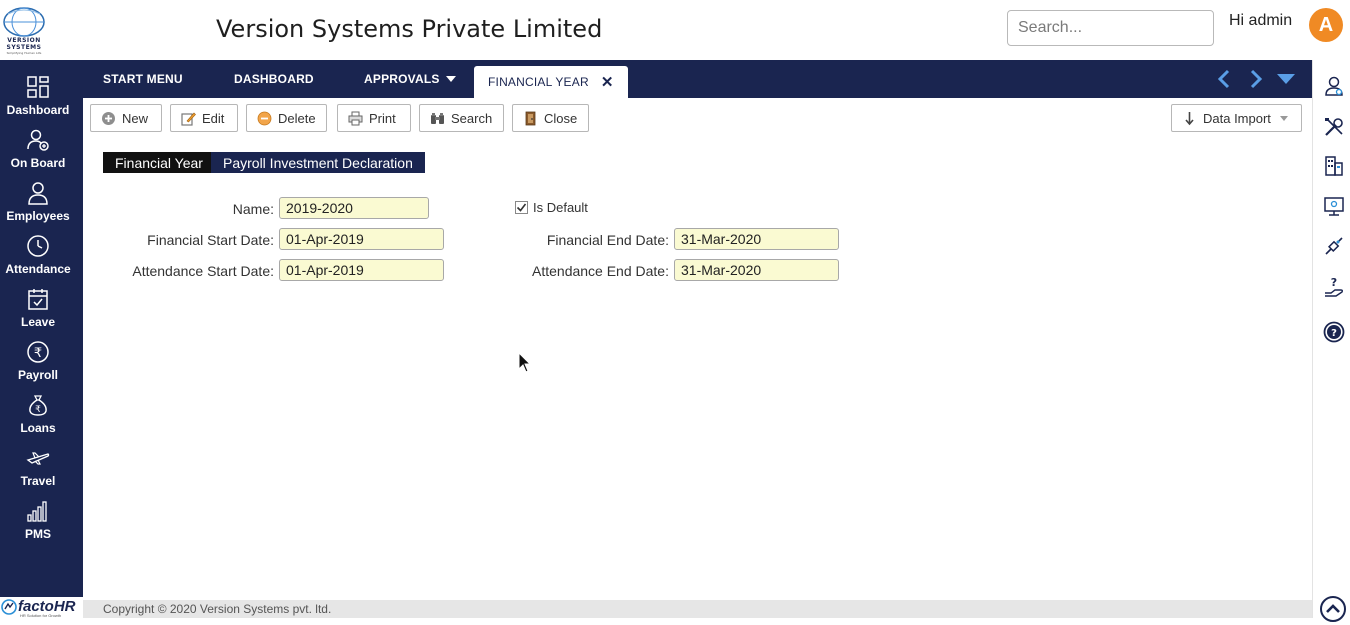 This screenshot has width=1350, height=625. I want to click on chevron-up-icon, so click(1333, 608).